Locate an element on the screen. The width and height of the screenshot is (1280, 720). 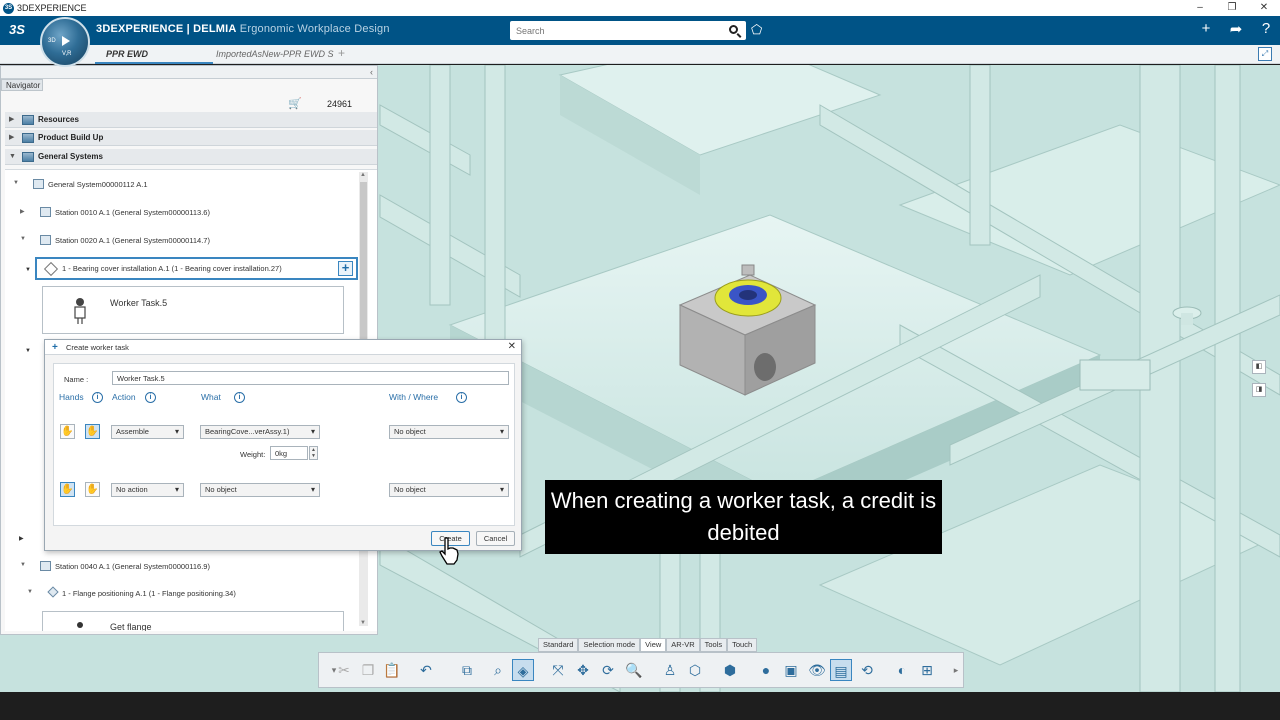
add-icon: + is located at coordinates (1206, 29).